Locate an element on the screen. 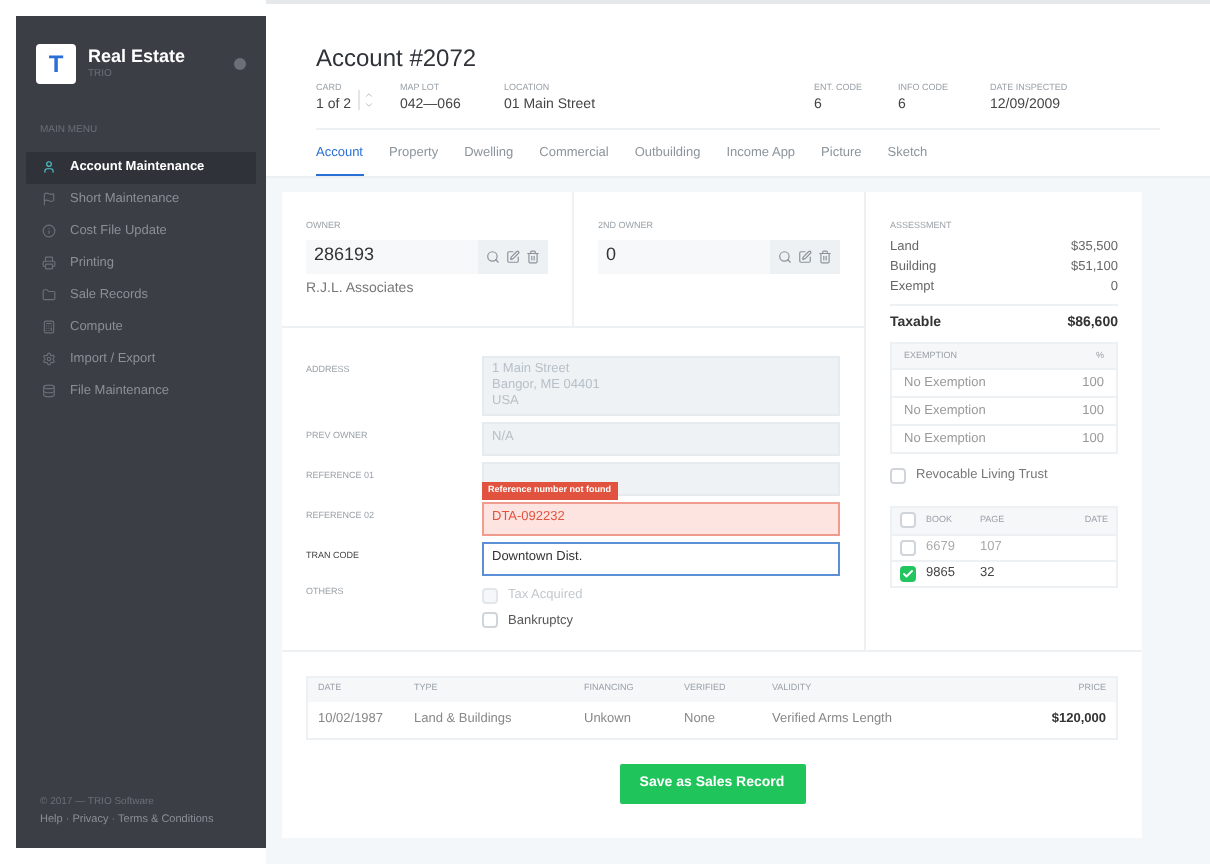 This screenshot has height=864, width=1210. user-icon is located at coordinates (49, 167).